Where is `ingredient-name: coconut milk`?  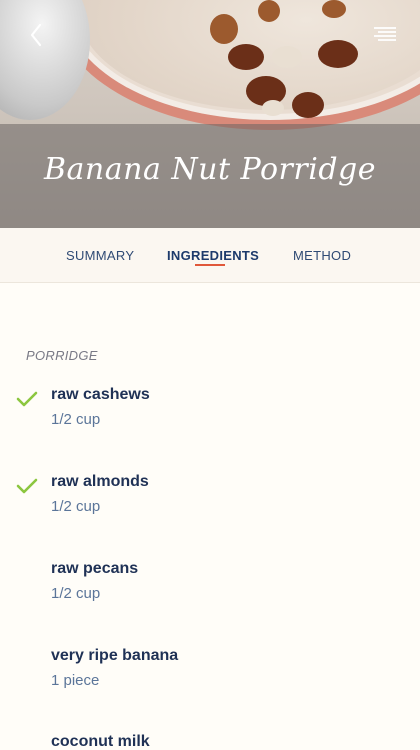
ingredient-name: coconut milk is located at coordinates (100, 741).